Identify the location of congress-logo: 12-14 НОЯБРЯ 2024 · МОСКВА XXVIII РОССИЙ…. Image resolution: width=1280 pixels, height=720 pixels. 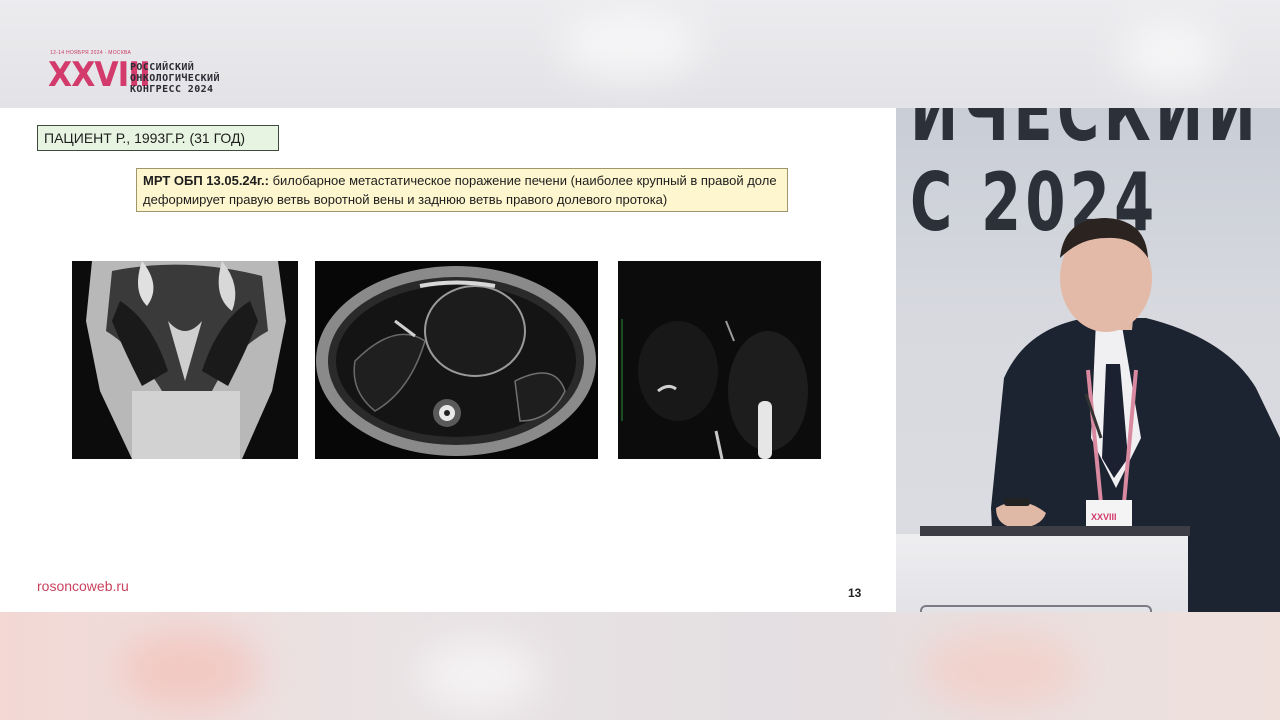
(143, 76).